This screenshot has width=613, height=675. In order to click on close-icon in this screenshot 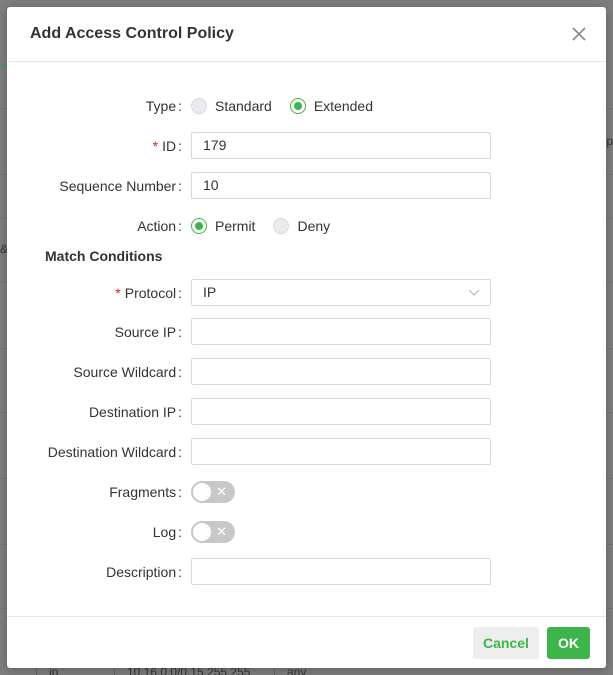, I will do `click(579, 34)`.